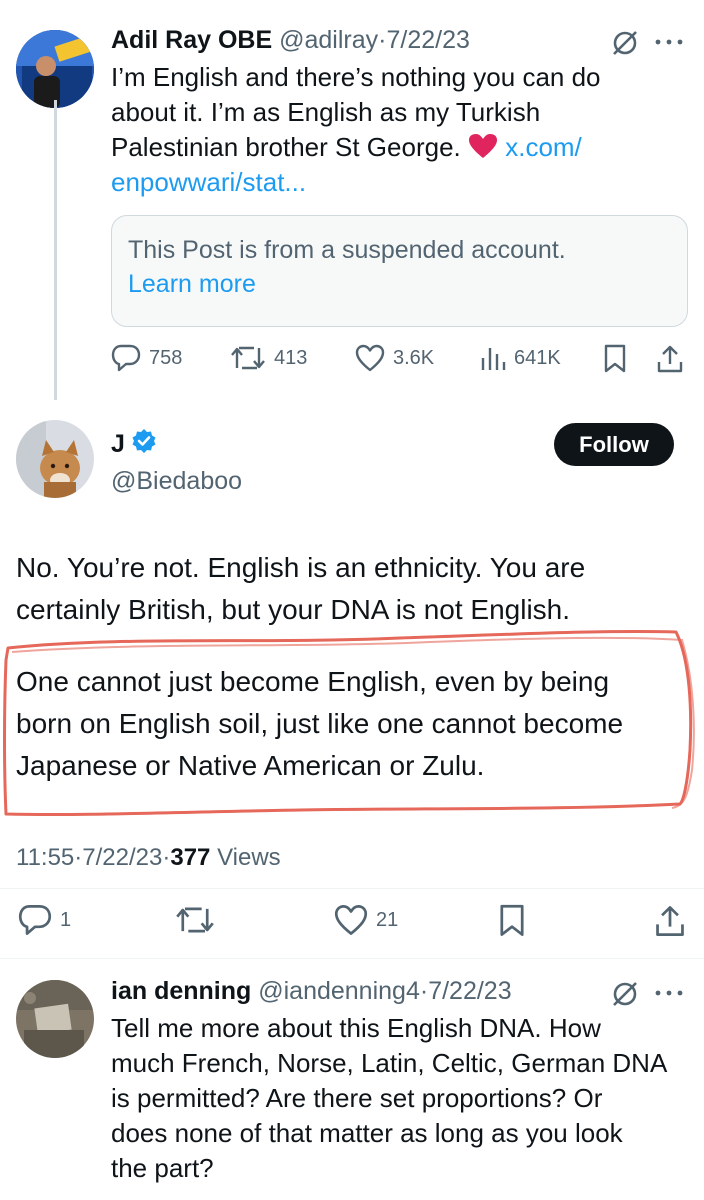 This screenshot has height=1200, width=704. Describe the element at coordinates (166, 357) in the screenshot. I see `reply-count: 758` at that location.